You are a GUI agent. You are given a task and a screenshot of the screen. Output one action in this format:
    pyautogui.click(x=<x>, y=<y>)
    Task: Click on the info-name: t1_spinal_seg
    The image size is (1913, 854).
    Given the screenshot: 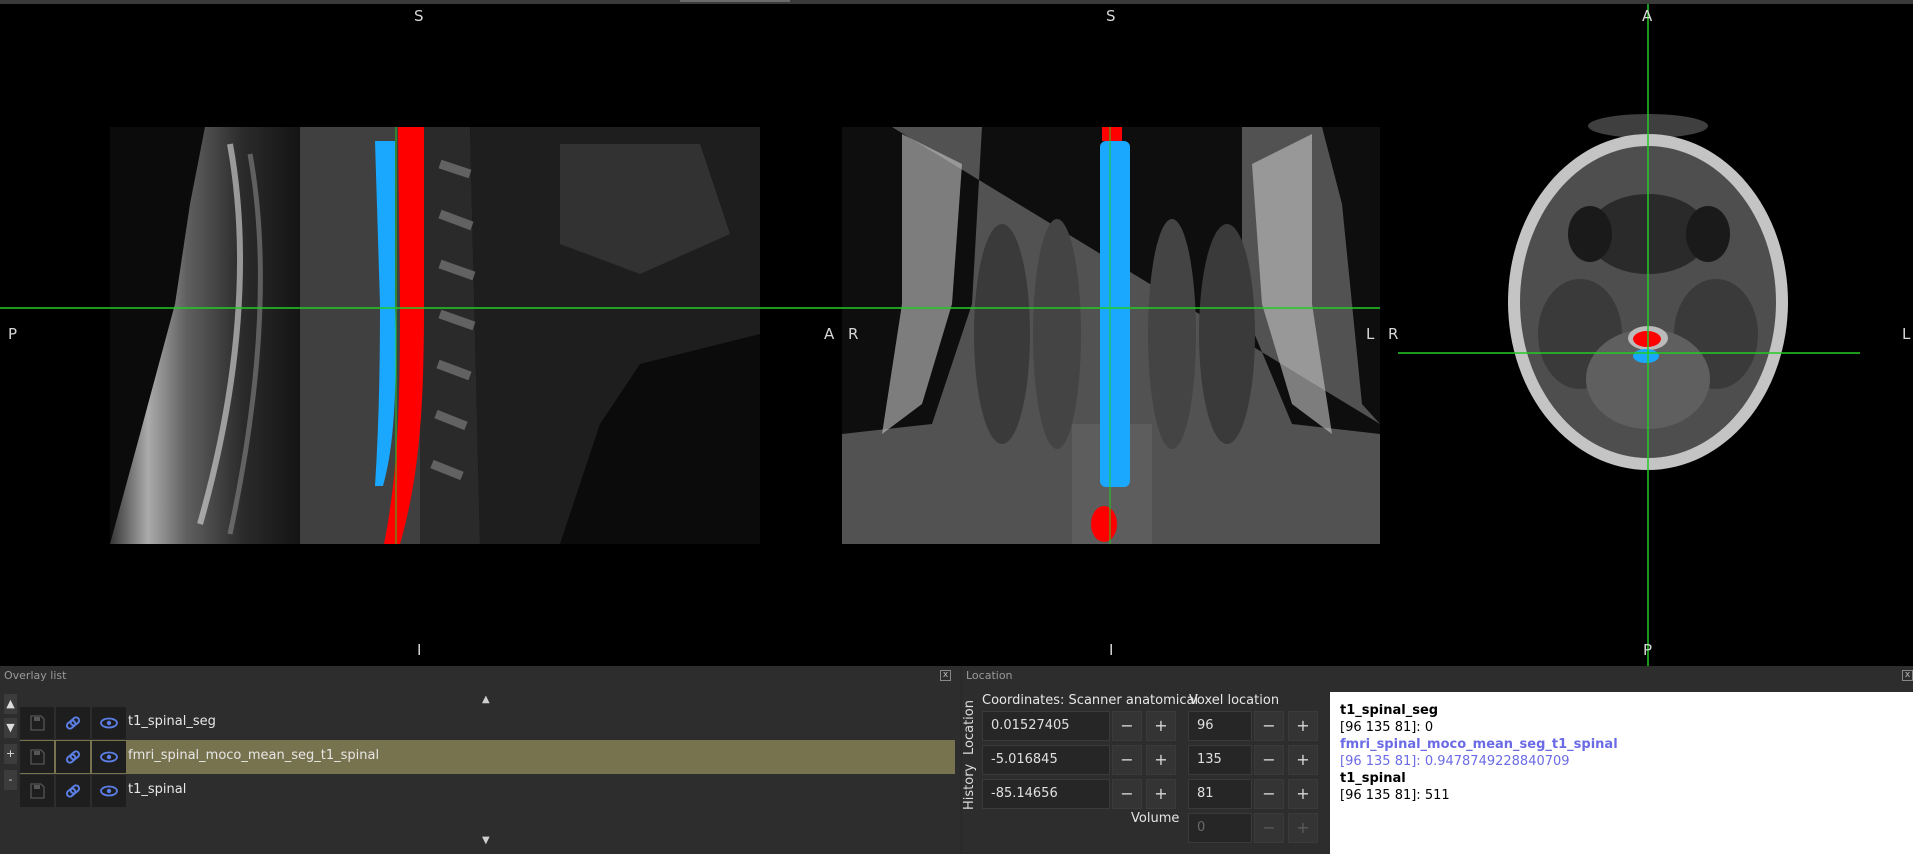 What is the action you would take?
    pyautogui.click(x=1389, y=710)
    